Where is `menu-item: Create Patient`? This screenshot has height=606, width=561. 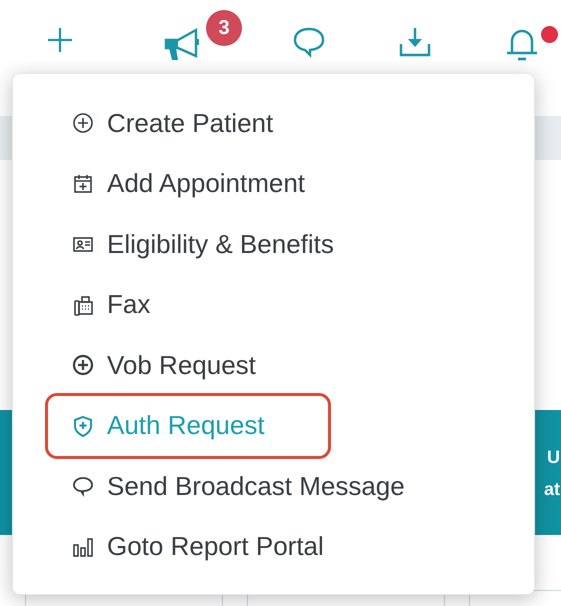
menu-item: Create Patient is located at coordinates (159, 123).